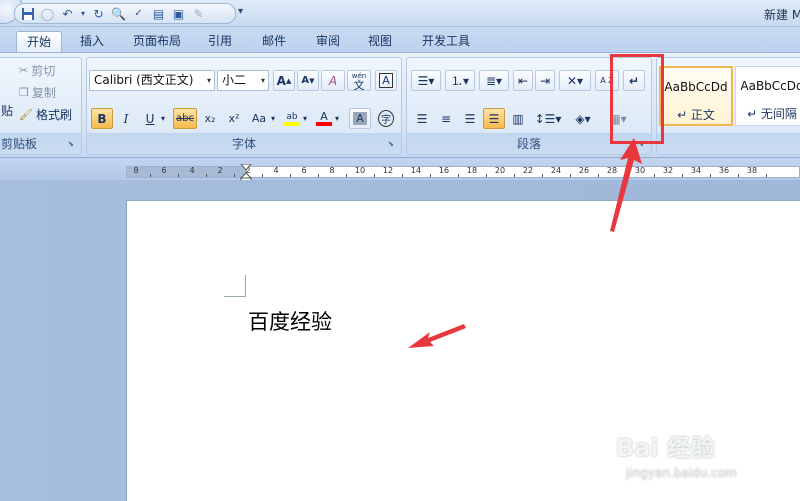 This screenshot has height=501, width=800. What do you see at coordinates (27, 13) in the screenshot?
I see `save-icon` at bounding box center [27, 13].